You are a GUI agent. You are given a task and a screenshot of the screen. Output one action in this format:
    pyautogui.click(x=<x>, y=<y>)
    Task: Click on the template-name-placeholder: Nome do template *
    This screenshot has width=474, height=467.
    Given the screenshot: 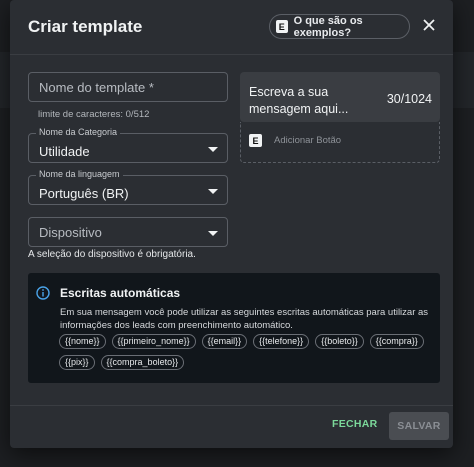 What is the action you would take?
    pyautogui.click(x=96, y=87)
    